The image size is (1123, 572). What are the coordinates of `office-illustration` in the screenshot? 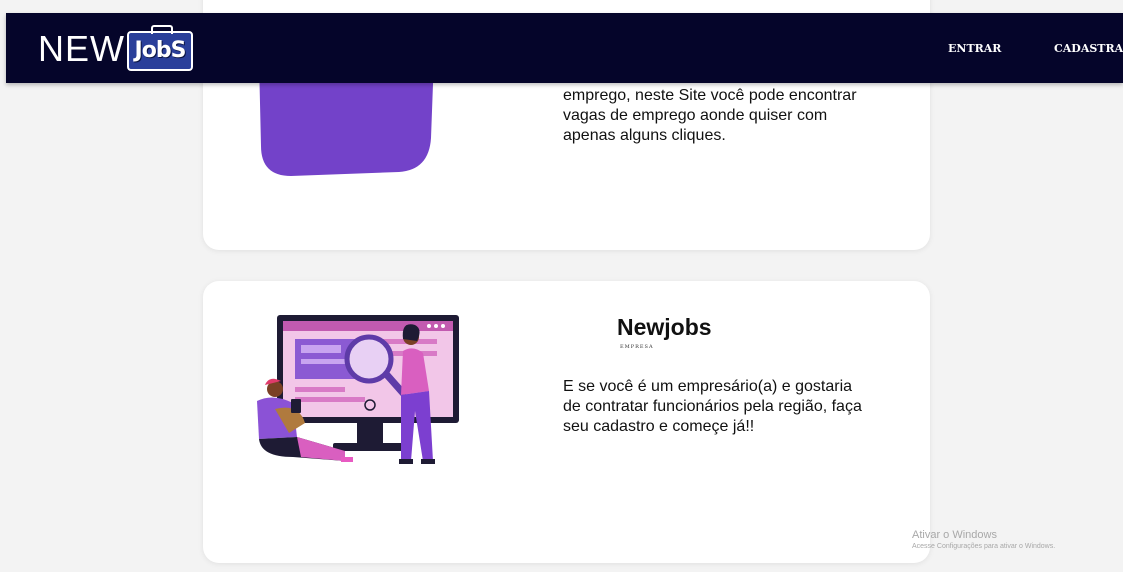 It's located at (358, 389).